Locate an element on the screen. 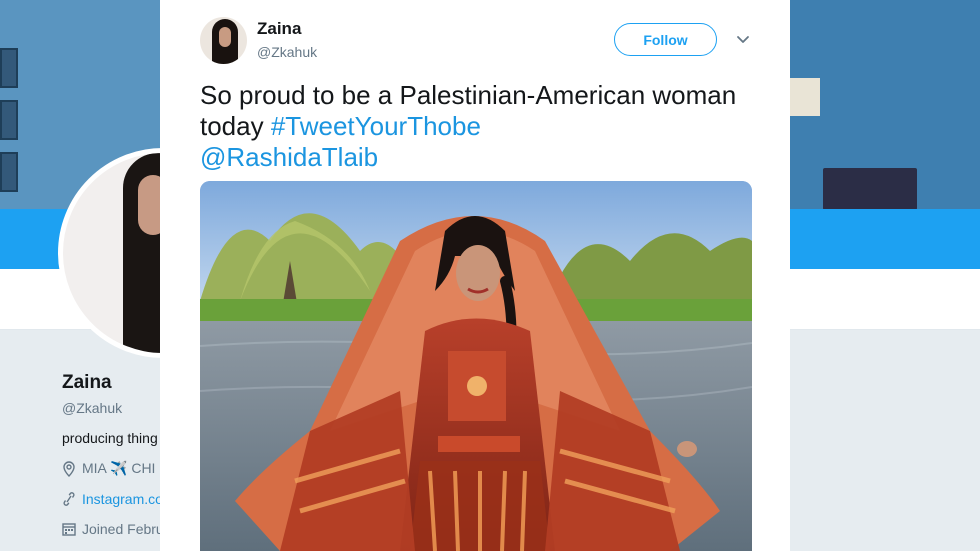 This screenshot has width=980, height=551. profile-link: Instagram.co is located at coordinates (113, 499).